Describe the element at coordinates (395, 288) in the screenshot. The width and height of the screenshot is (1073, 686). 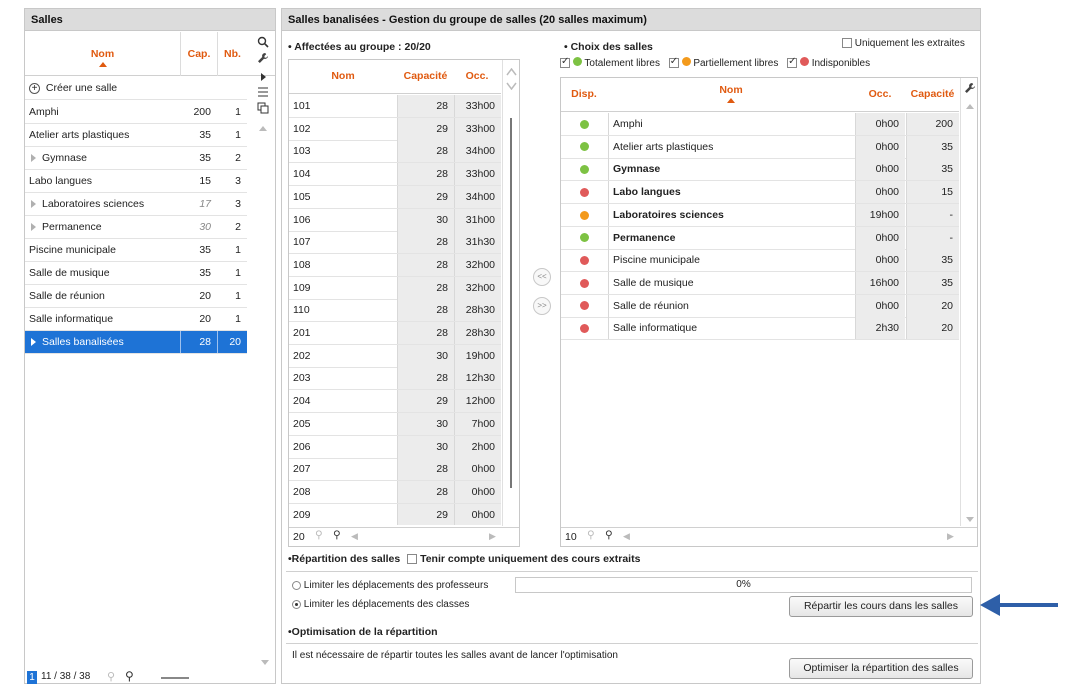
I see `table-row: 109 28 32h00` at that location.